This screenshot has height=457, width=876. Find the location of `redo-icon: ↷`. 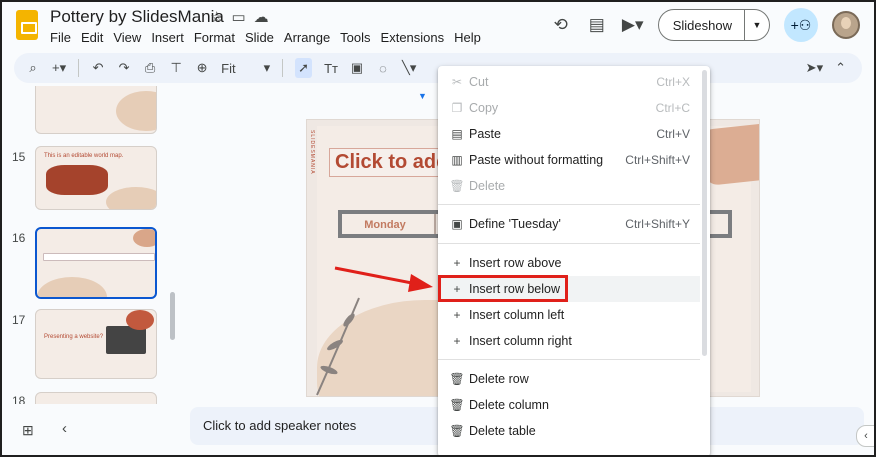

redo-icon: ↷ is located at coordinates (124, 68).